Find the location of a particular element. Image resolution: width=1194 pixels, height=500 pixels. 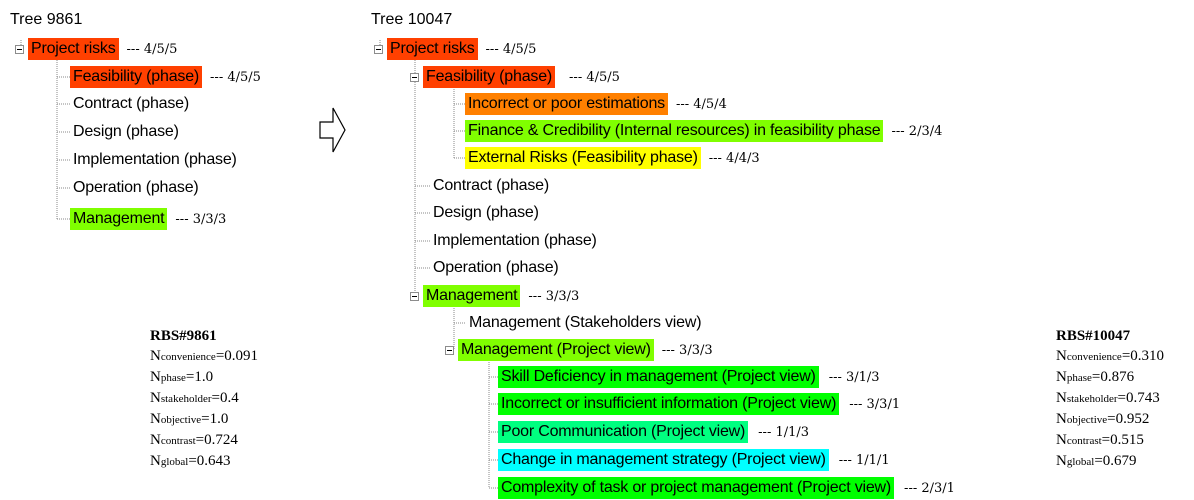

node-score: --- 2/3/4 is located at coordinates (917, 131).